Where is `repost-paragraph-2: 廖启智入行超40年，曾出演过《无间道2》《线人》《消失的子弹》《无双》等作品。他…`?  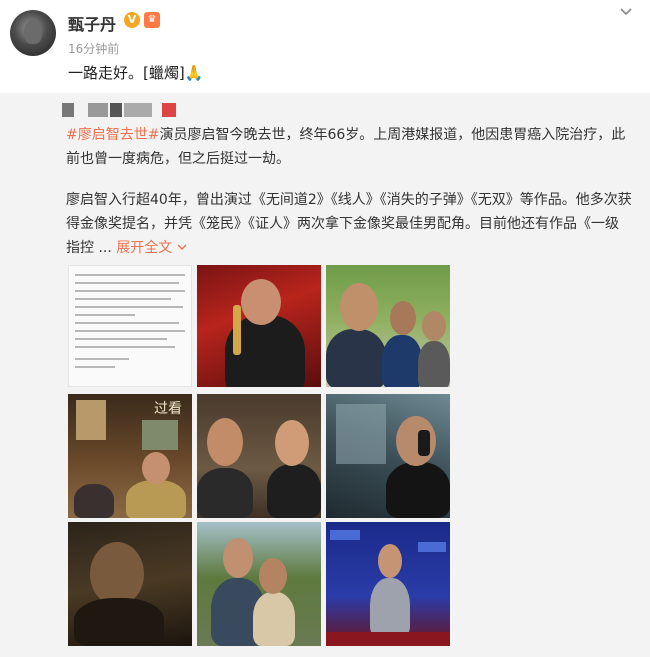
repost-paragraph-2: 廖启智入行超40年，曾出演过《无间道2》《线人》《消失的子弹》《无双》等作品。他… is located at coordinates (349, 224).